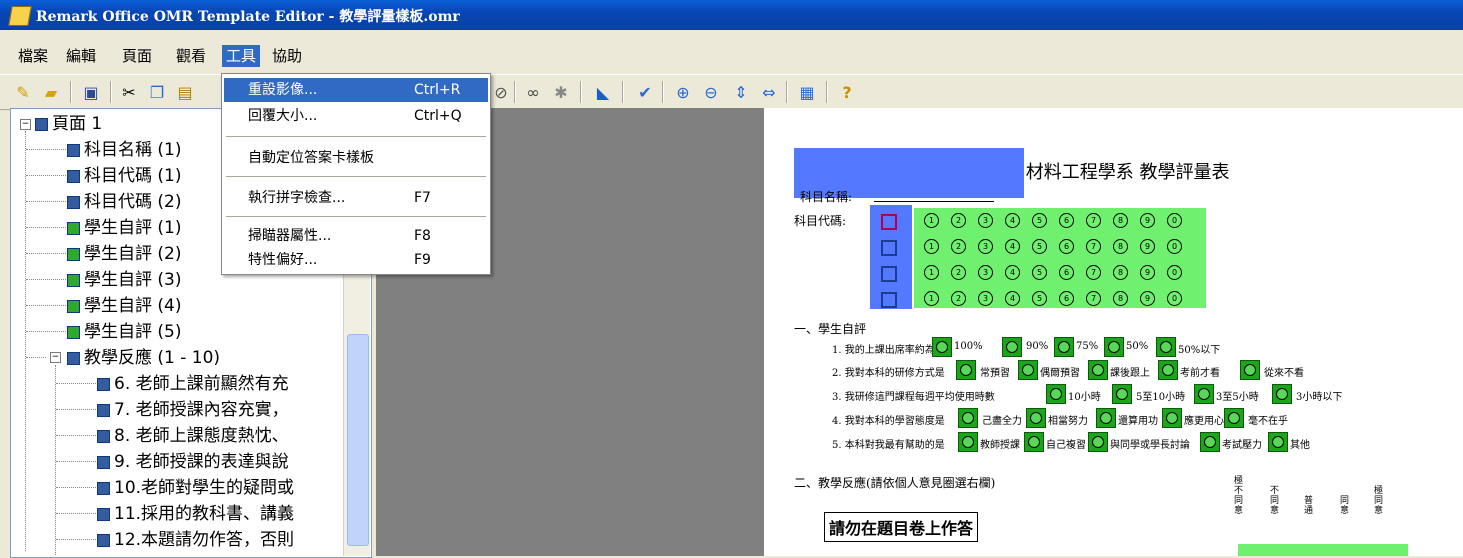 Image resolution: width=1463 pixels, height=558 pixels. I want to click on tree-item: 科目代碼 (2), so click(124, 202).